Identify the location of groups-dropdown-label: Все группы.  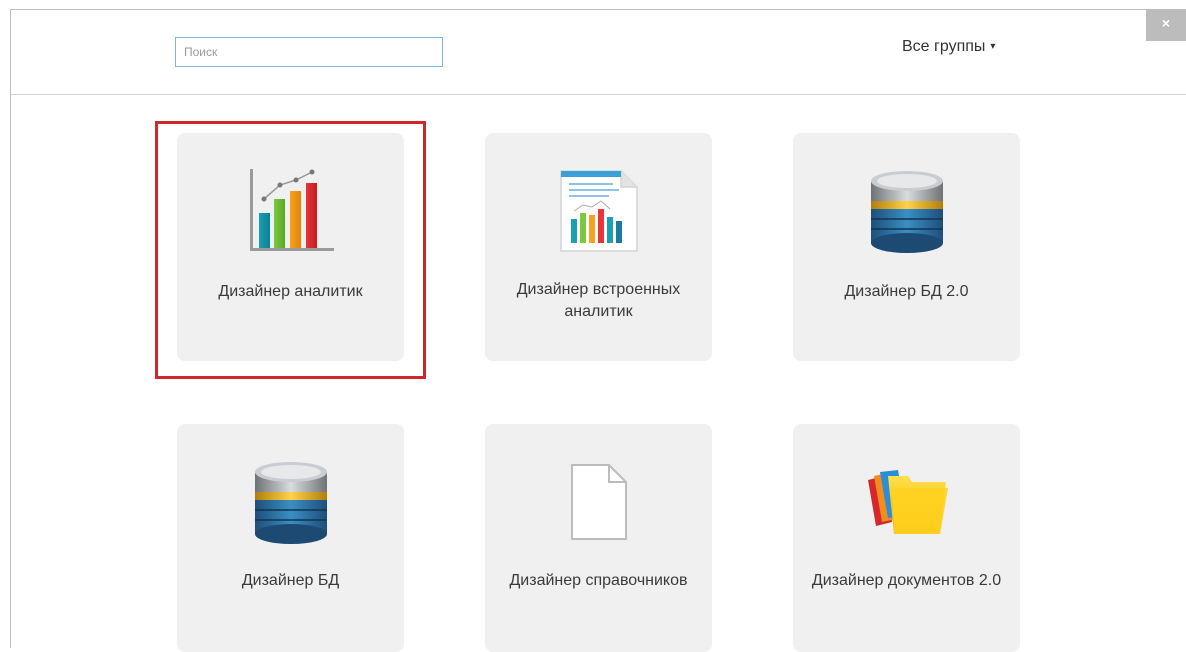
(944, 46).